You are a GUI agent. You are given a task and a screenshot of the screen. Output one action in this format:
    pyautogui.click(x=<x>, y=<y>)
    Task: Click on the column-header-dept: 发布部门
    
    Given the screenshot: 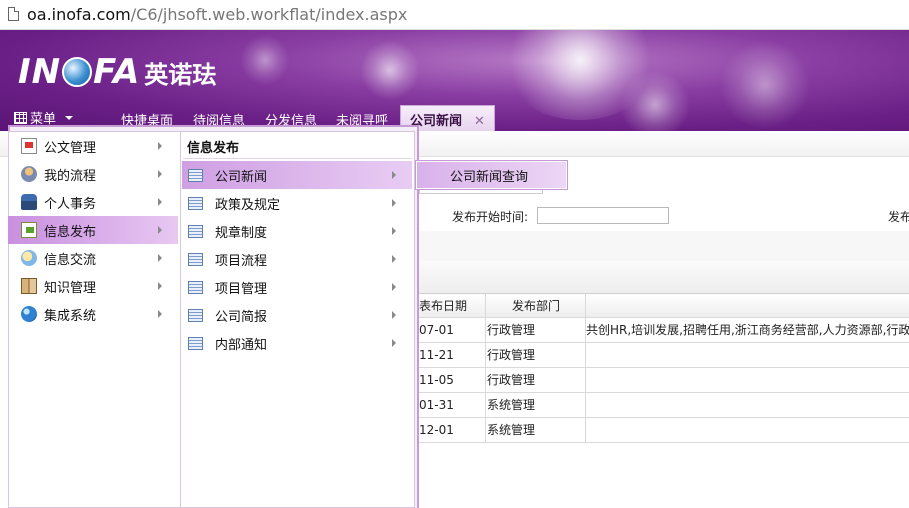 What is the action you would take?
    pyautogui.click(x=535, y=306)
    